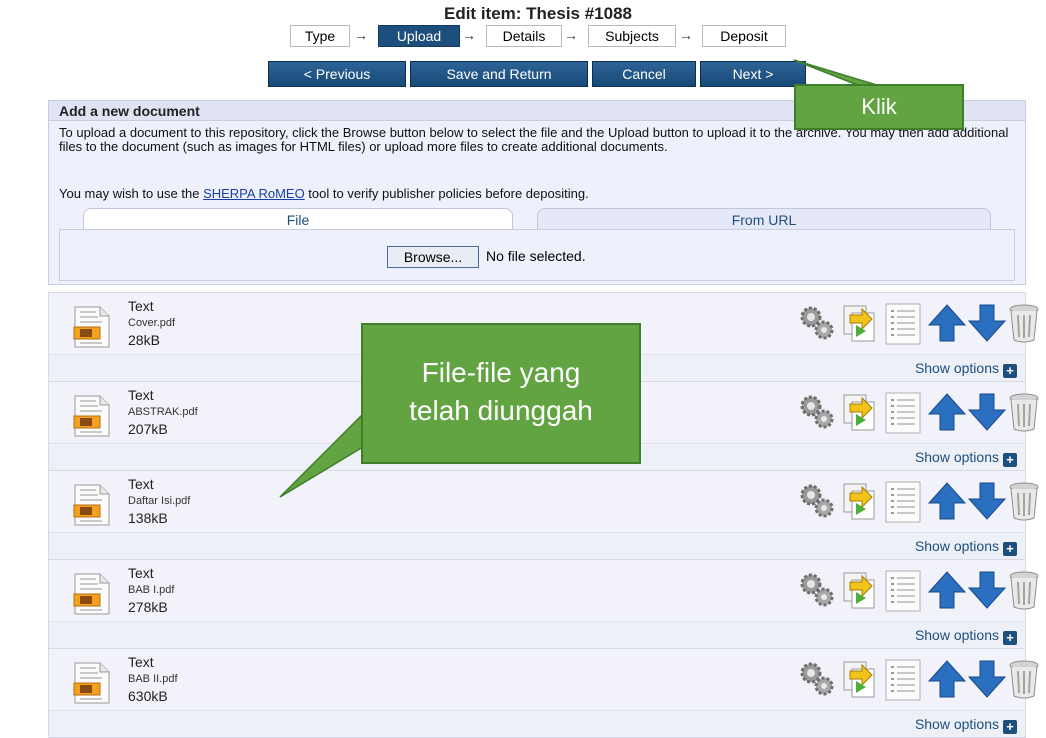 The width and height of the screenshot is (1046, 738). Describe the element at coordinates (879, 107) in the screenshot. I see `klik-callout: Klik` at that location.